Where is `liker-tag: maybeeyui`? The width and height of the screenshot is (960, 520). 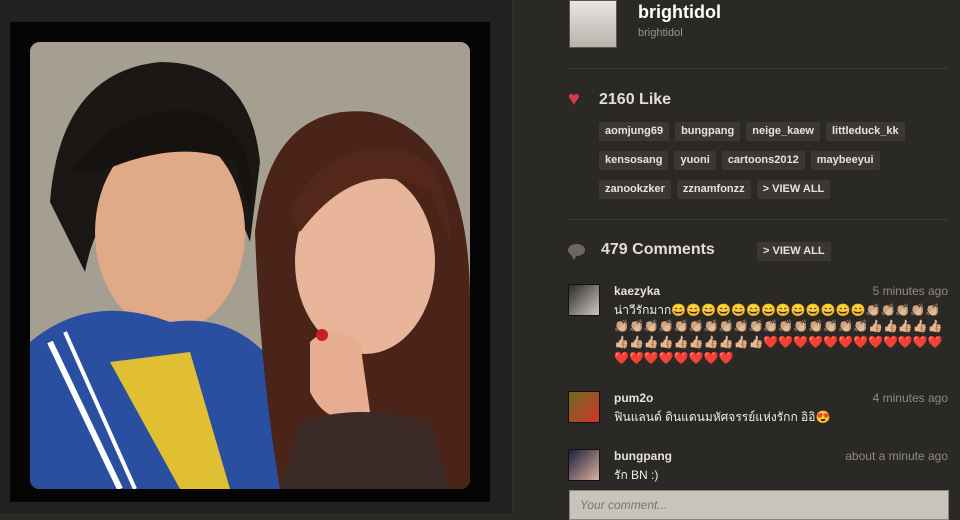 liker-tag: maybeeyui is located at coordinates (845, 160).